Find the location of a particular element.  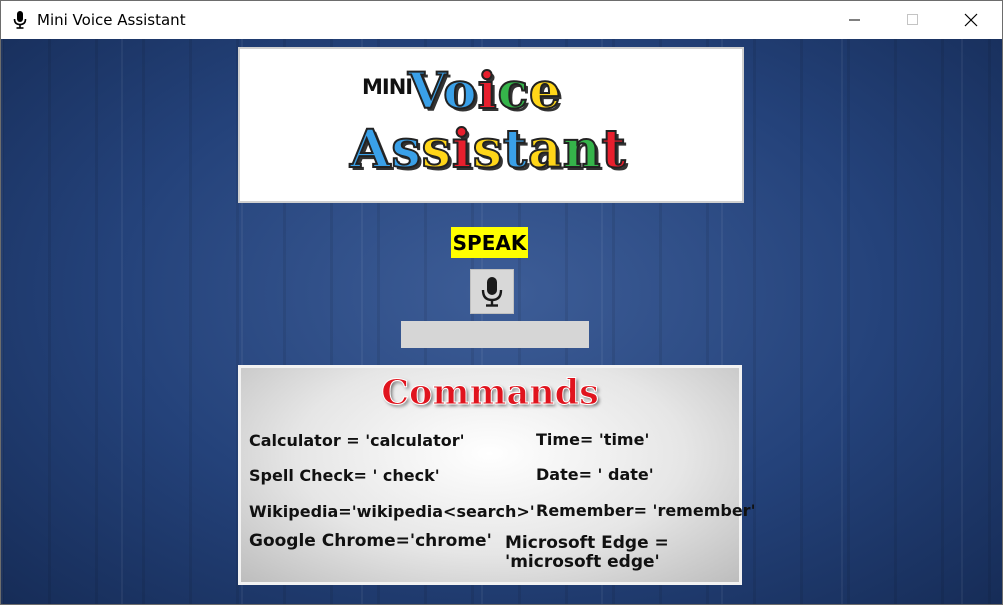

logo-mini: MINI is located at coordinates (387, 87).